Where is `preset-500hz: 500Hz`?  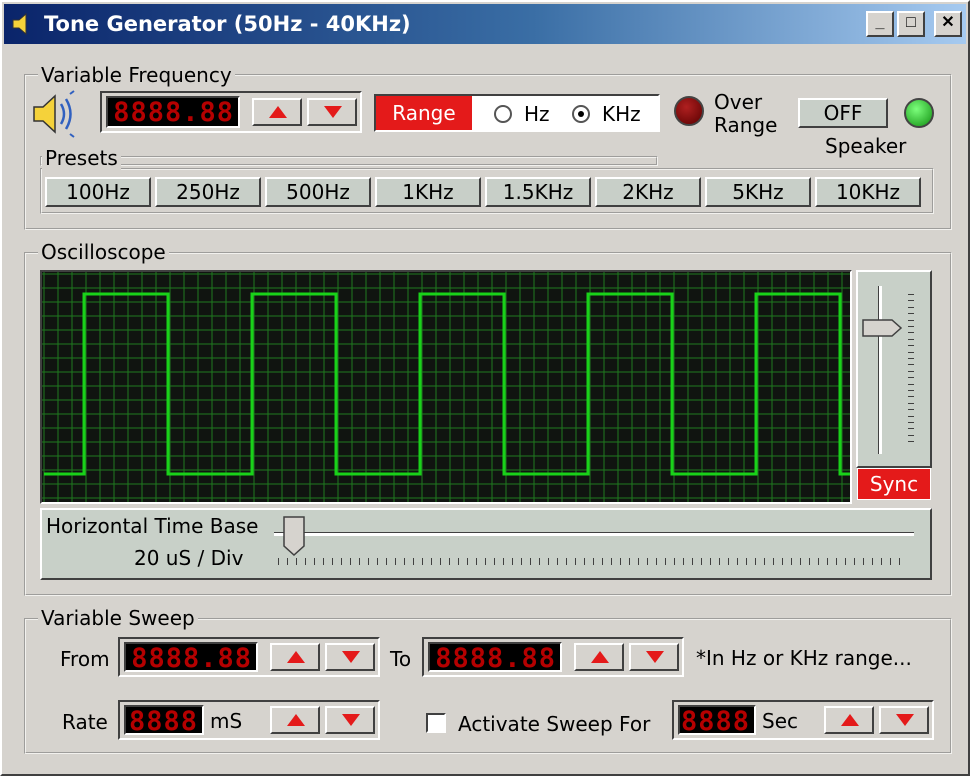 preset-500hz: 500Hz is located at coordinates (318, 192).